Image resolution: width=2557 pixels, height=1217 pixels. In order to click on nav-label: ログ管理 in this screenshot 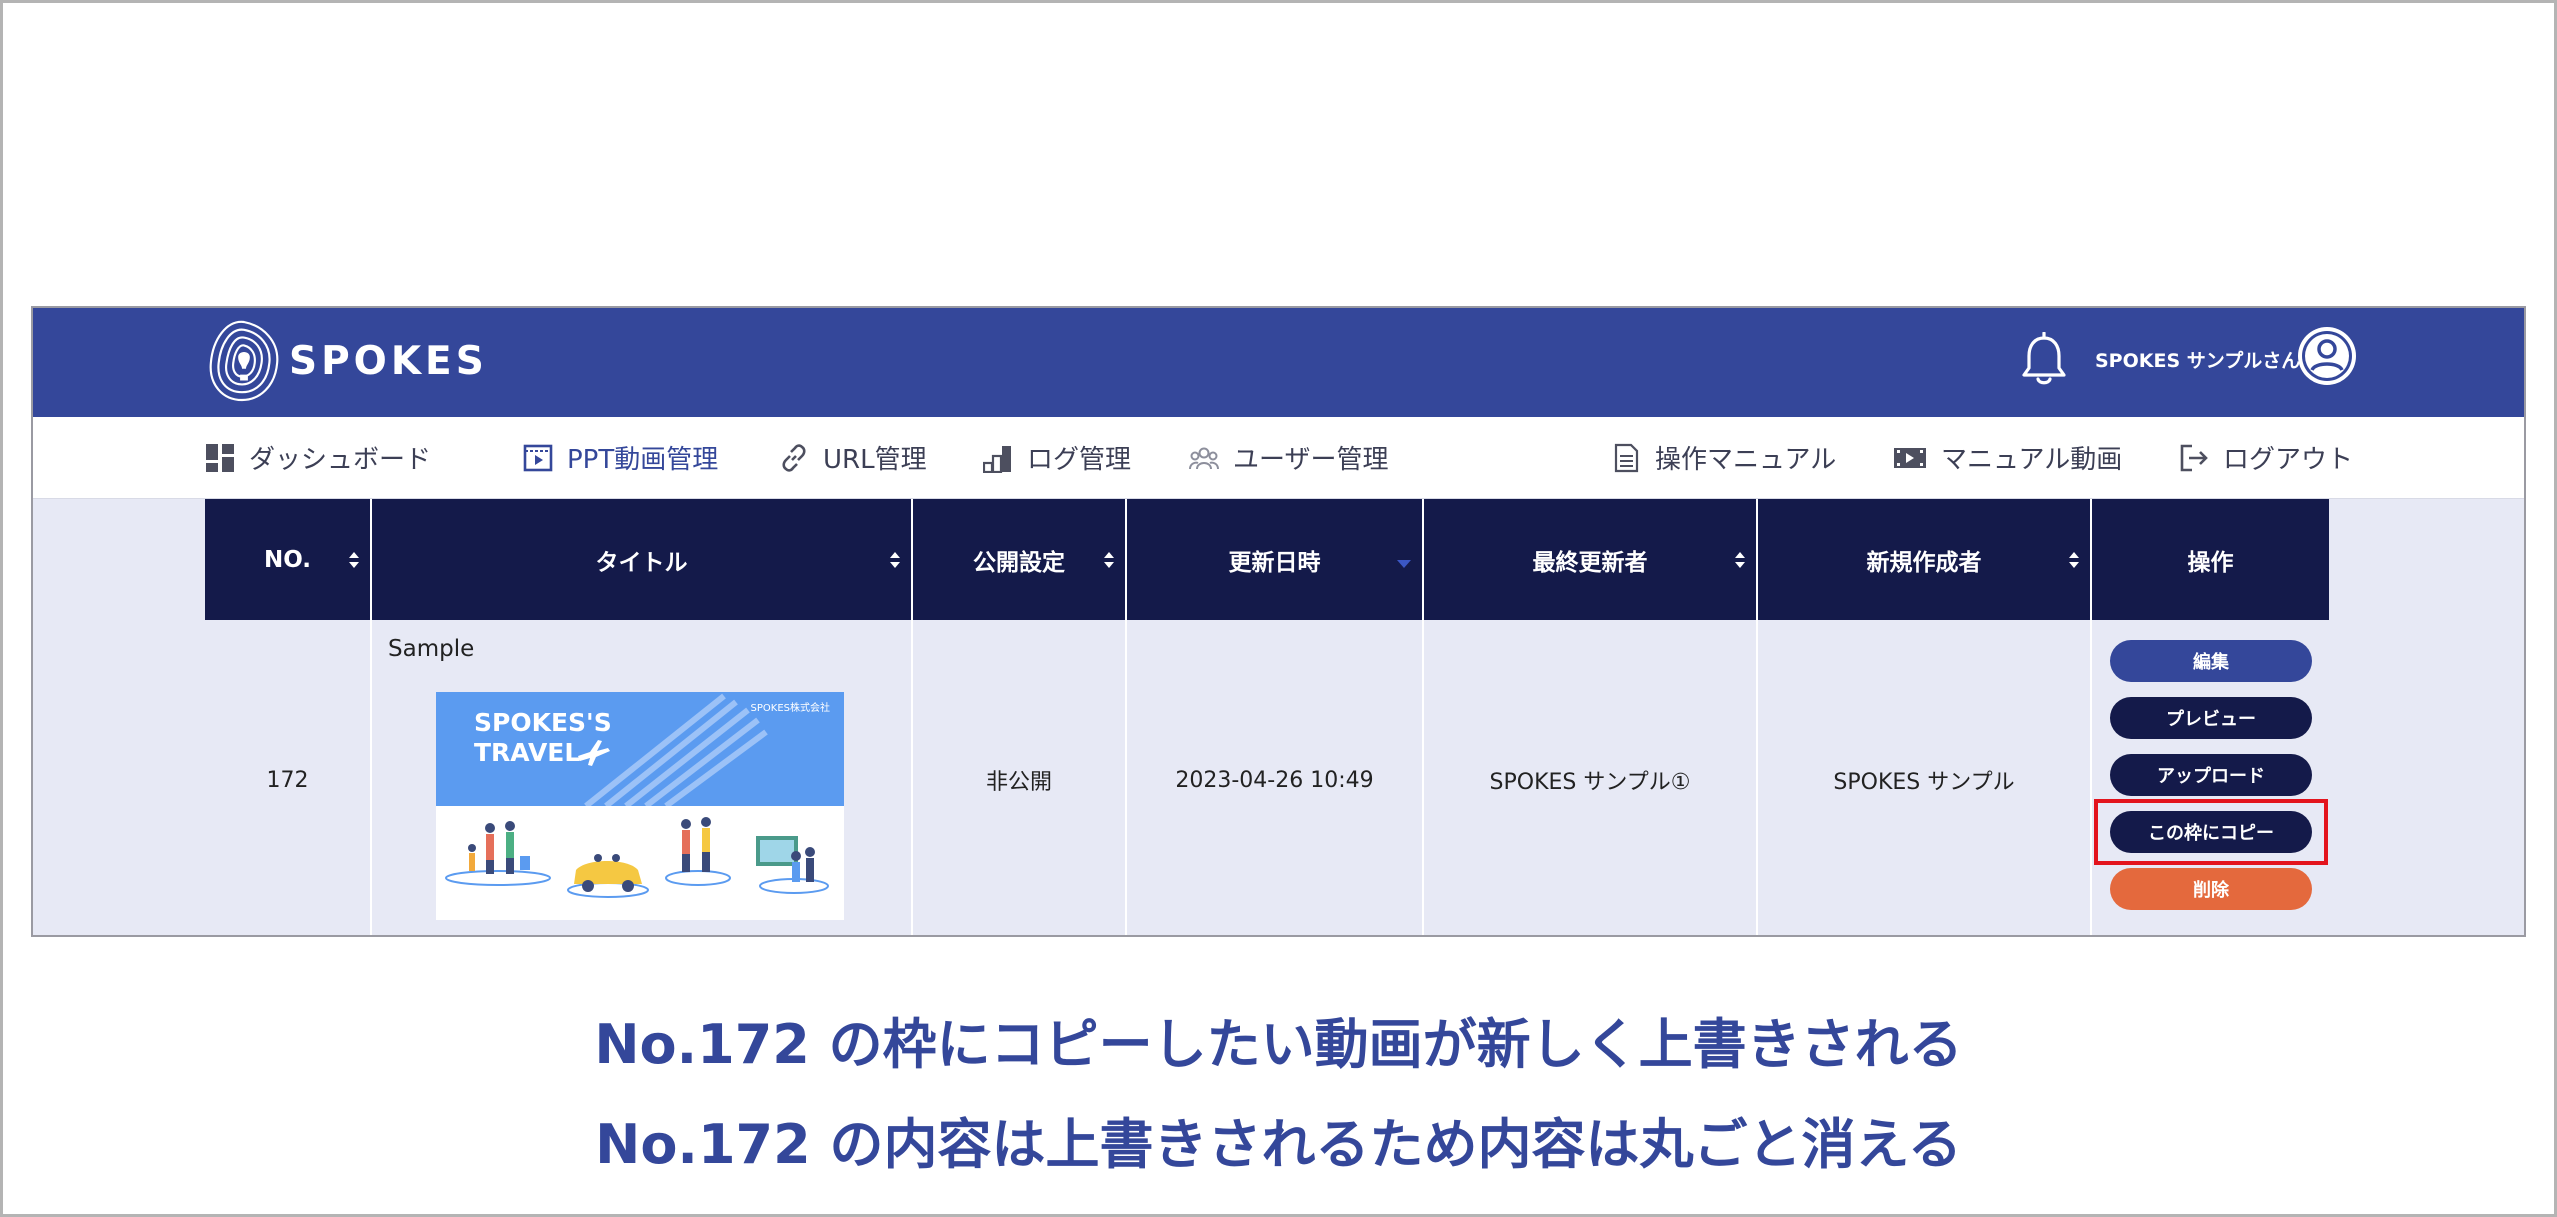, I will do `click(1079, 460)`.